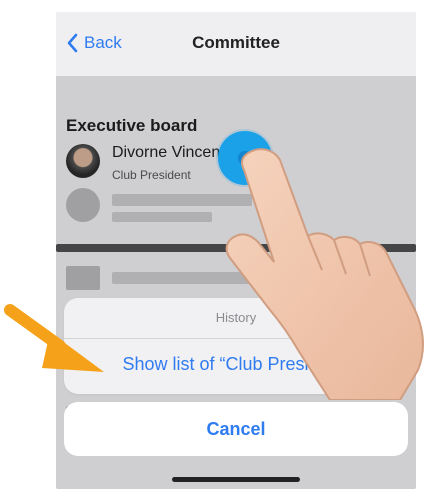  Describe the element at coordinates (54, 338) in the screenshot. I see `annotation-arrow-icon` at that location.